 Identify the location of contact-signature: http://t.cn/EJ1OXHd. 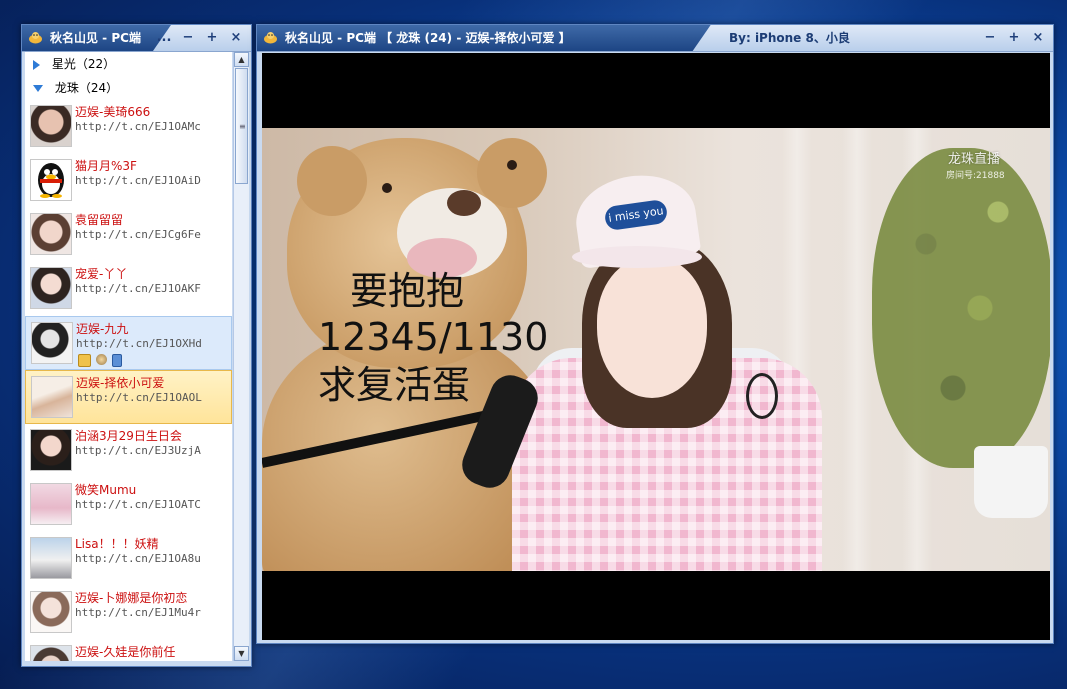
(139, 343).